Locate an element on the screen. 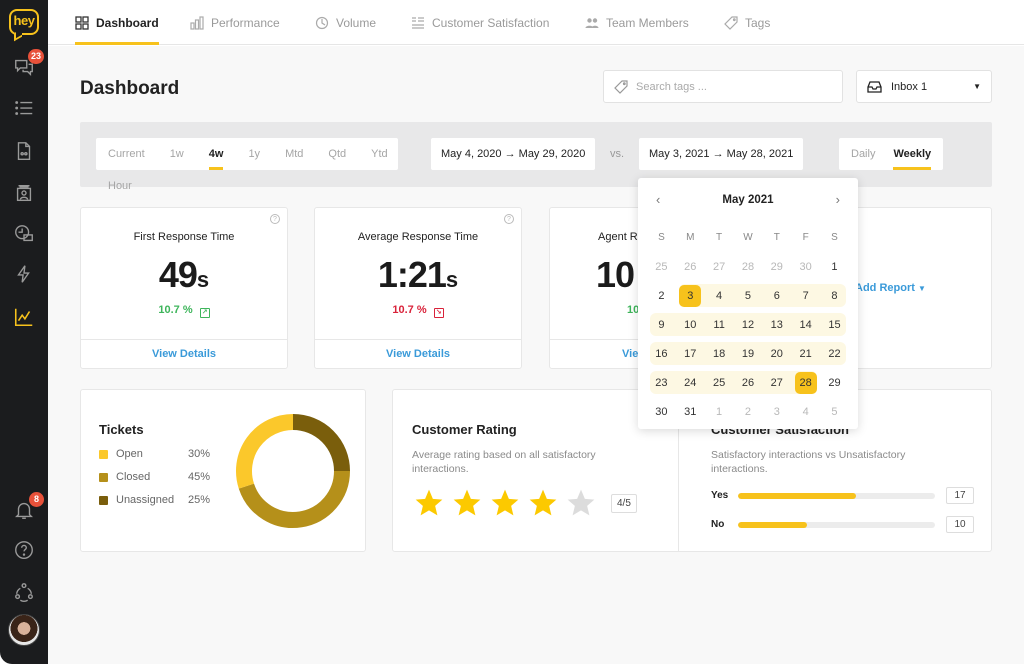 The image size is (1024, 664). range-option-1y: 1y is located at coordinates (254, 154).